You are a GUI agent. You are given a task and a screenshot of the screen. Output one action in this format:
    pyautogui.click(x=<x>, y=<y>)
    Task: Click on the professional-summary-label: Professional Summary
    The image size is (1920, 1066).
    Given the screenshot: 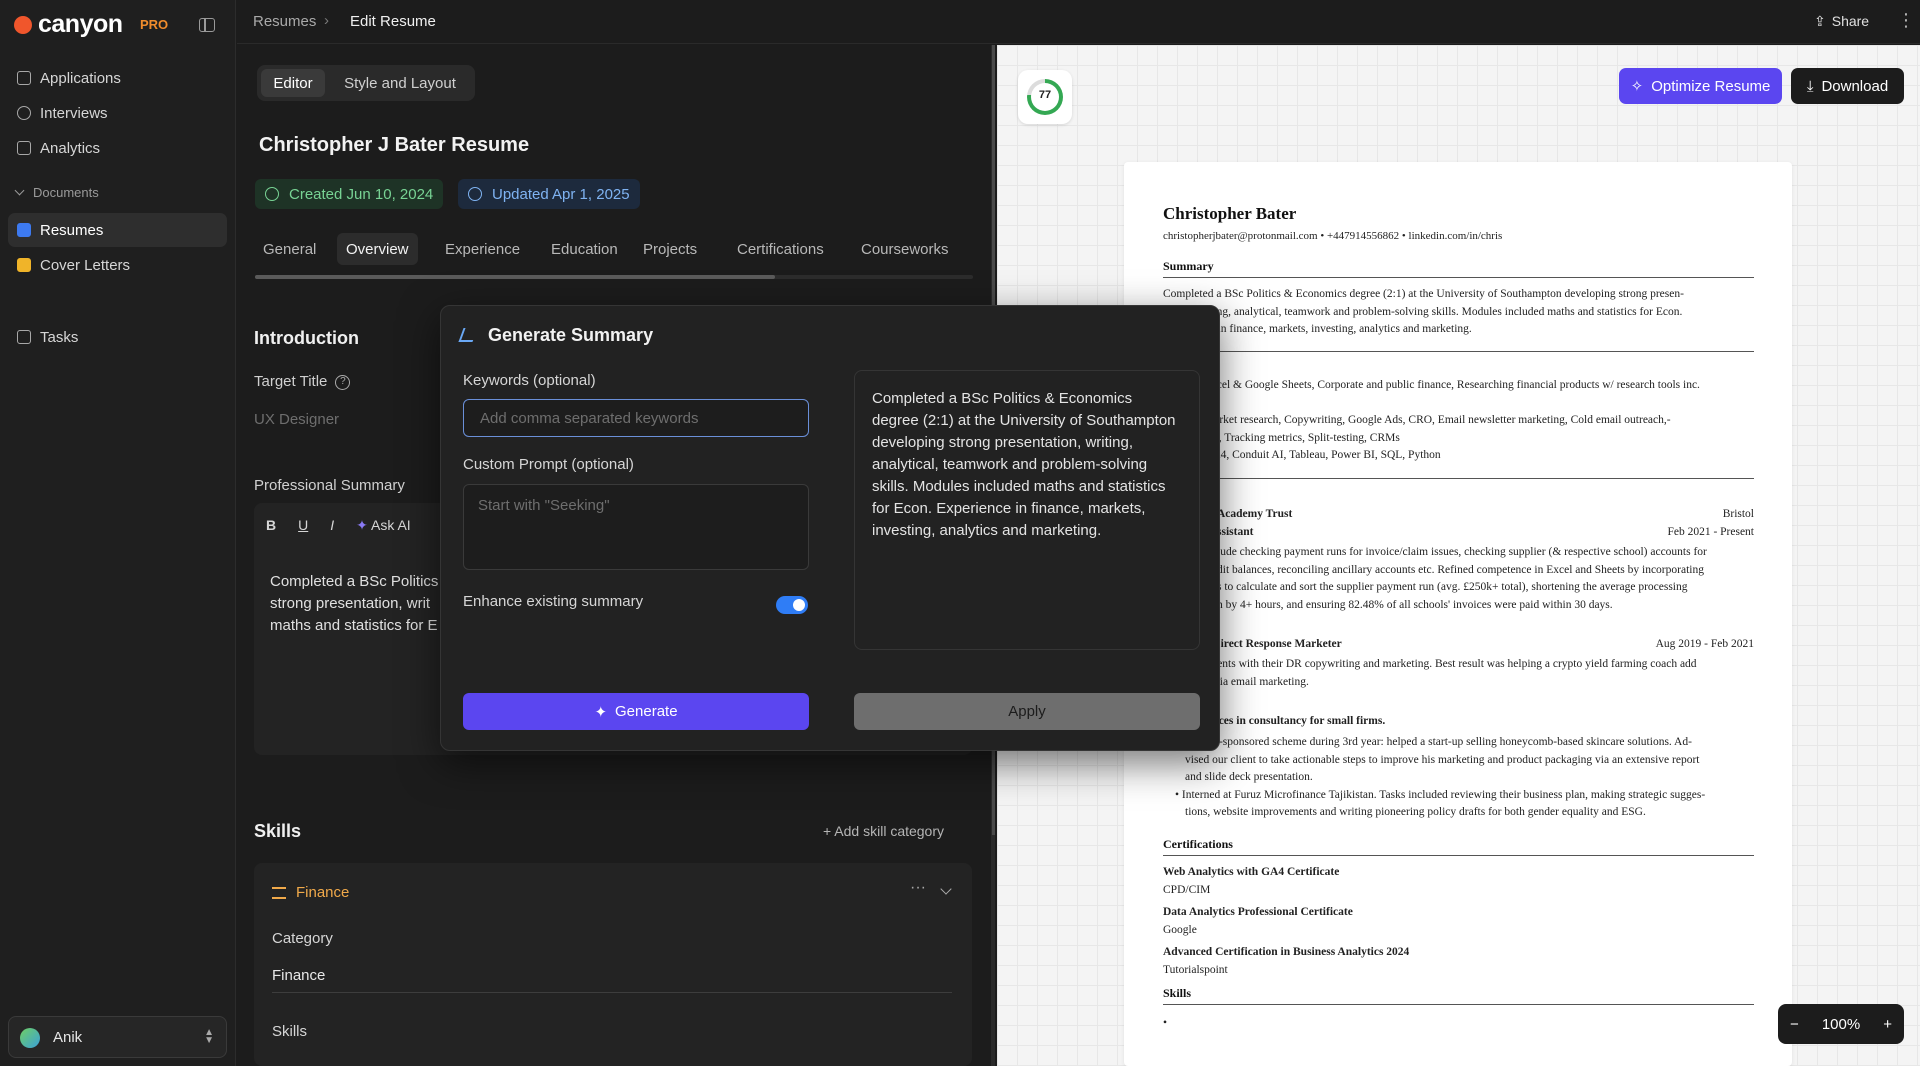 What is the action you would take?
    pyautogui.click(x=329, y=485)
    